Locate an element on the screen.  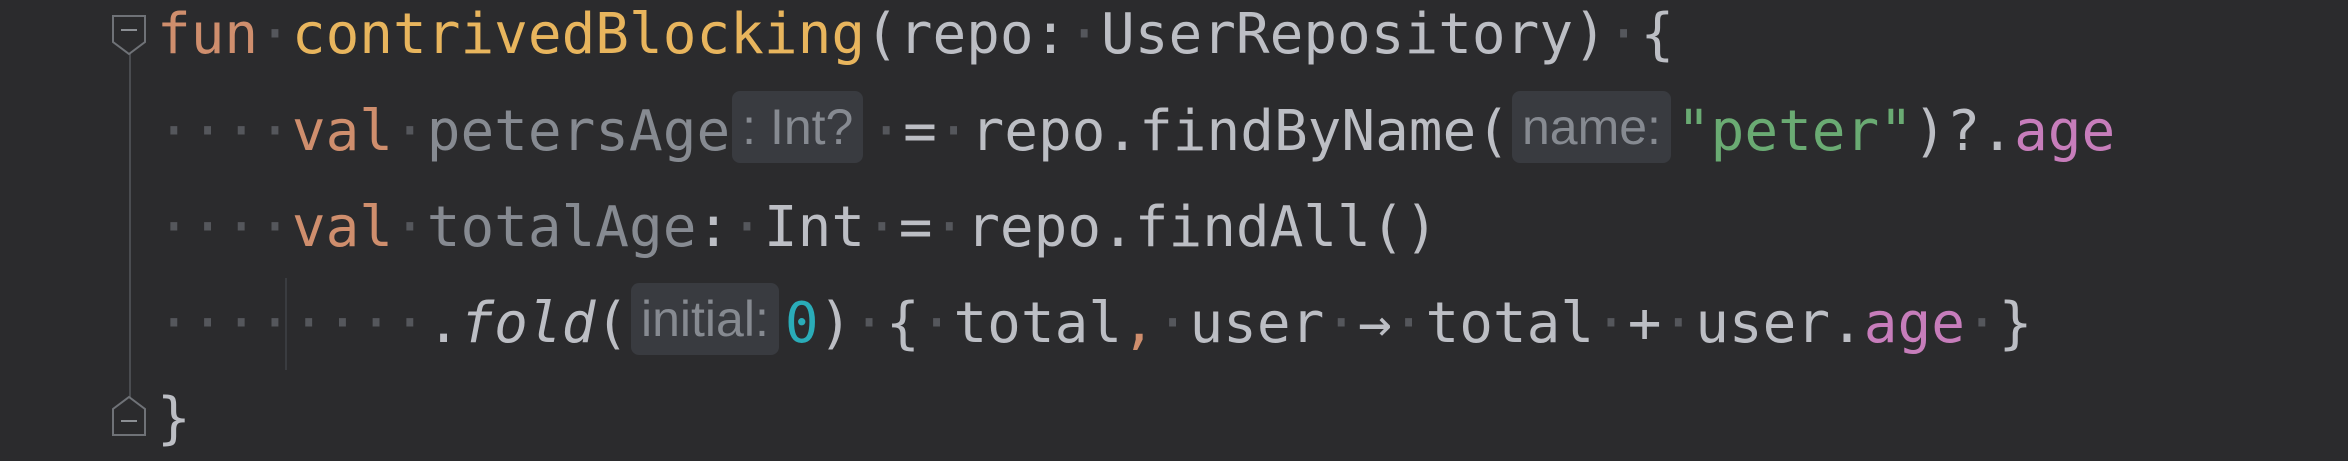
lambda-close-brace: } is located at coordinates (2015, 323).